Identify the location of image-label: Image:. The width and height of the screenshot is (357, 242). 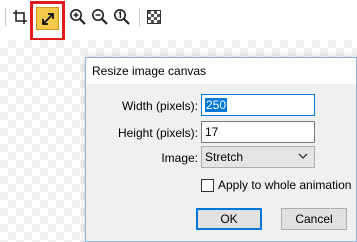
(179, 158).